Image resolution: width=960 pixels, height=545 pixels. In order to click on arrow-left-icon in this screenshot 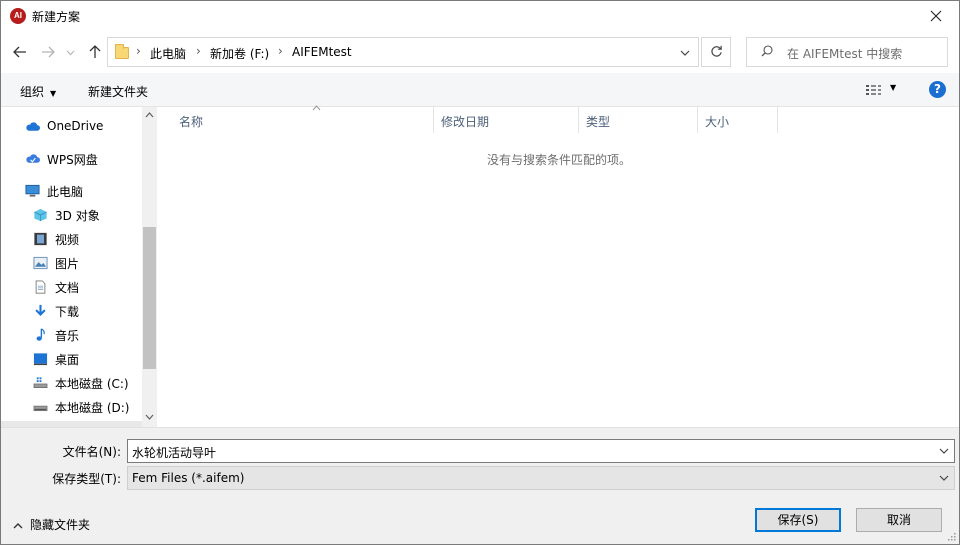, I will do `click(19, 52)`.